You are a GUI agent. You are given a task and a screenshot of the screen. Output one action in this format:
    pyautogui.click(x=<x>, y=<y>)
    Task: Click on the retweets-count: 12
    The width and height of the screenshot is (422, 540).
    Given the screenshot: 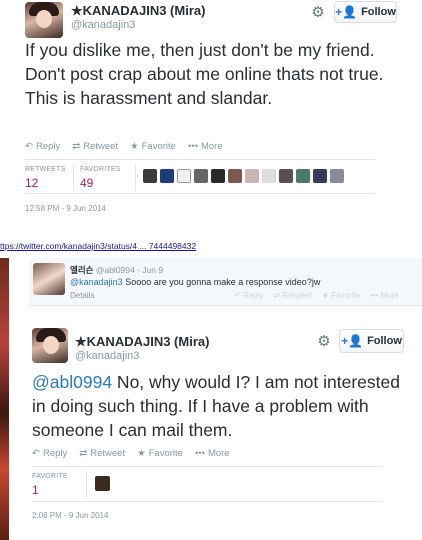 What is the action you would take?
    pyautogui.click(x=31, y=183)
    